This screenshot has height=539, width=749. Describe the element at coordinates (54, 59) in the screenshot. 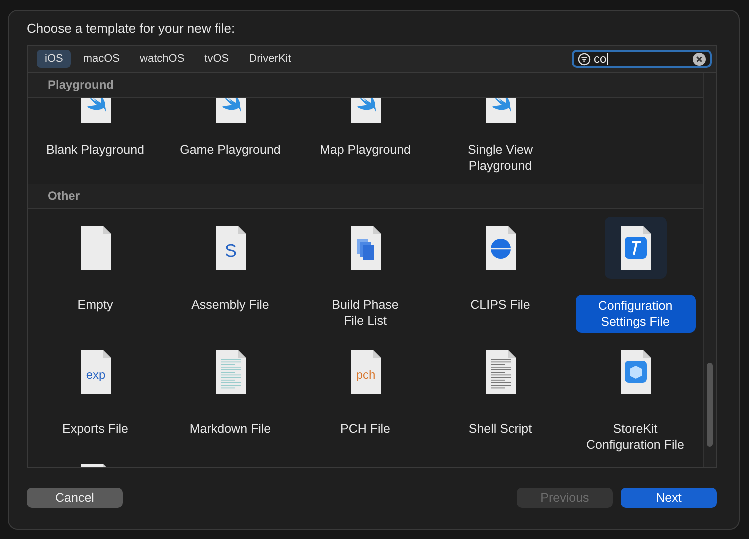

I see `platform-tab: iOS` at that location.